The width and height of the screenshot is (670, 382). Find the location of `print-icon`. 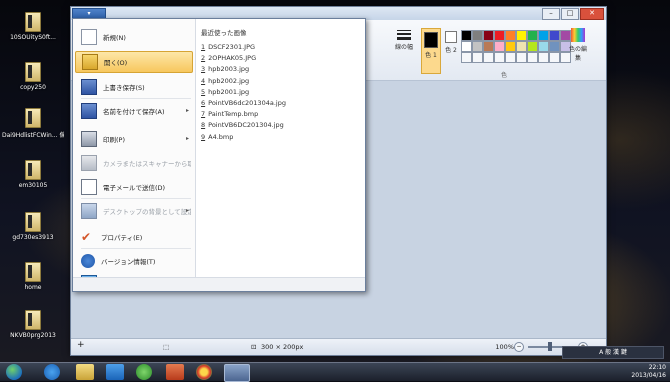

print-icon is located at coordinates (89, 139).